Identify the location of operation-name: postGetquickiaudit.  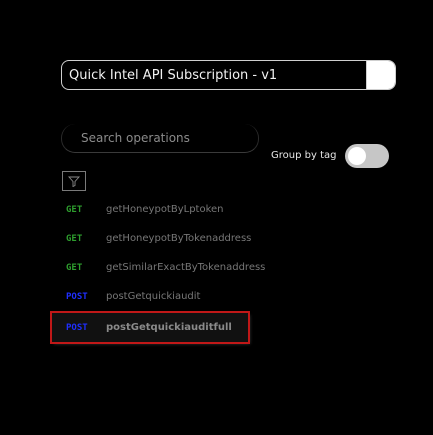
(153, 296).